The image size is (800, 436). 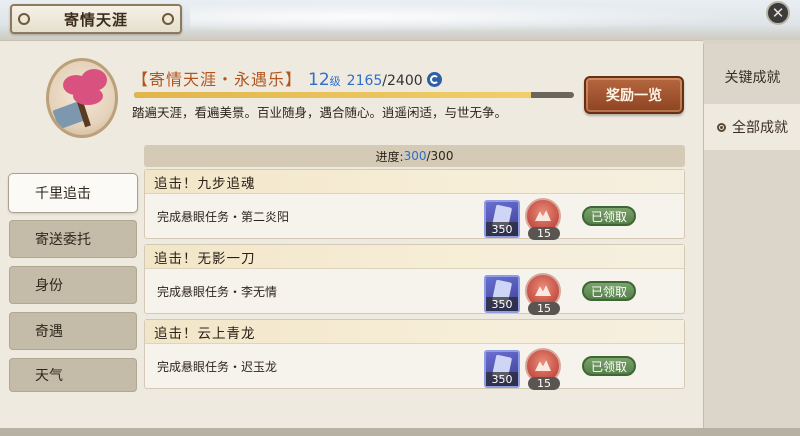 What do you see at coordinates (721, 127) in the screenshot?
I see `selected-dot-icon` at bounding box center [721, 127].